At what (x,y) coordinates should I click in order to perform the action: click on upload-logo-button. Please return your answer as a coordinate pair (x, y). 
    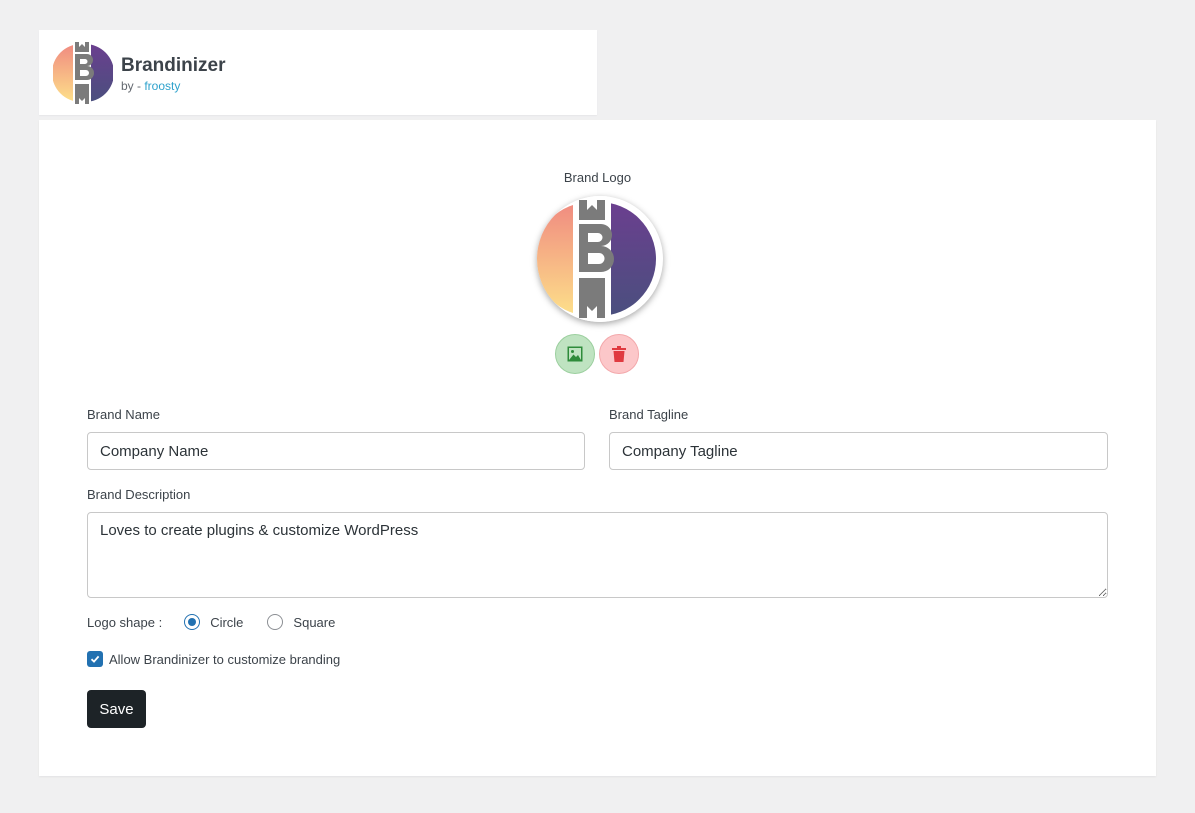
    Looking at the image, I should click on (575, 354).